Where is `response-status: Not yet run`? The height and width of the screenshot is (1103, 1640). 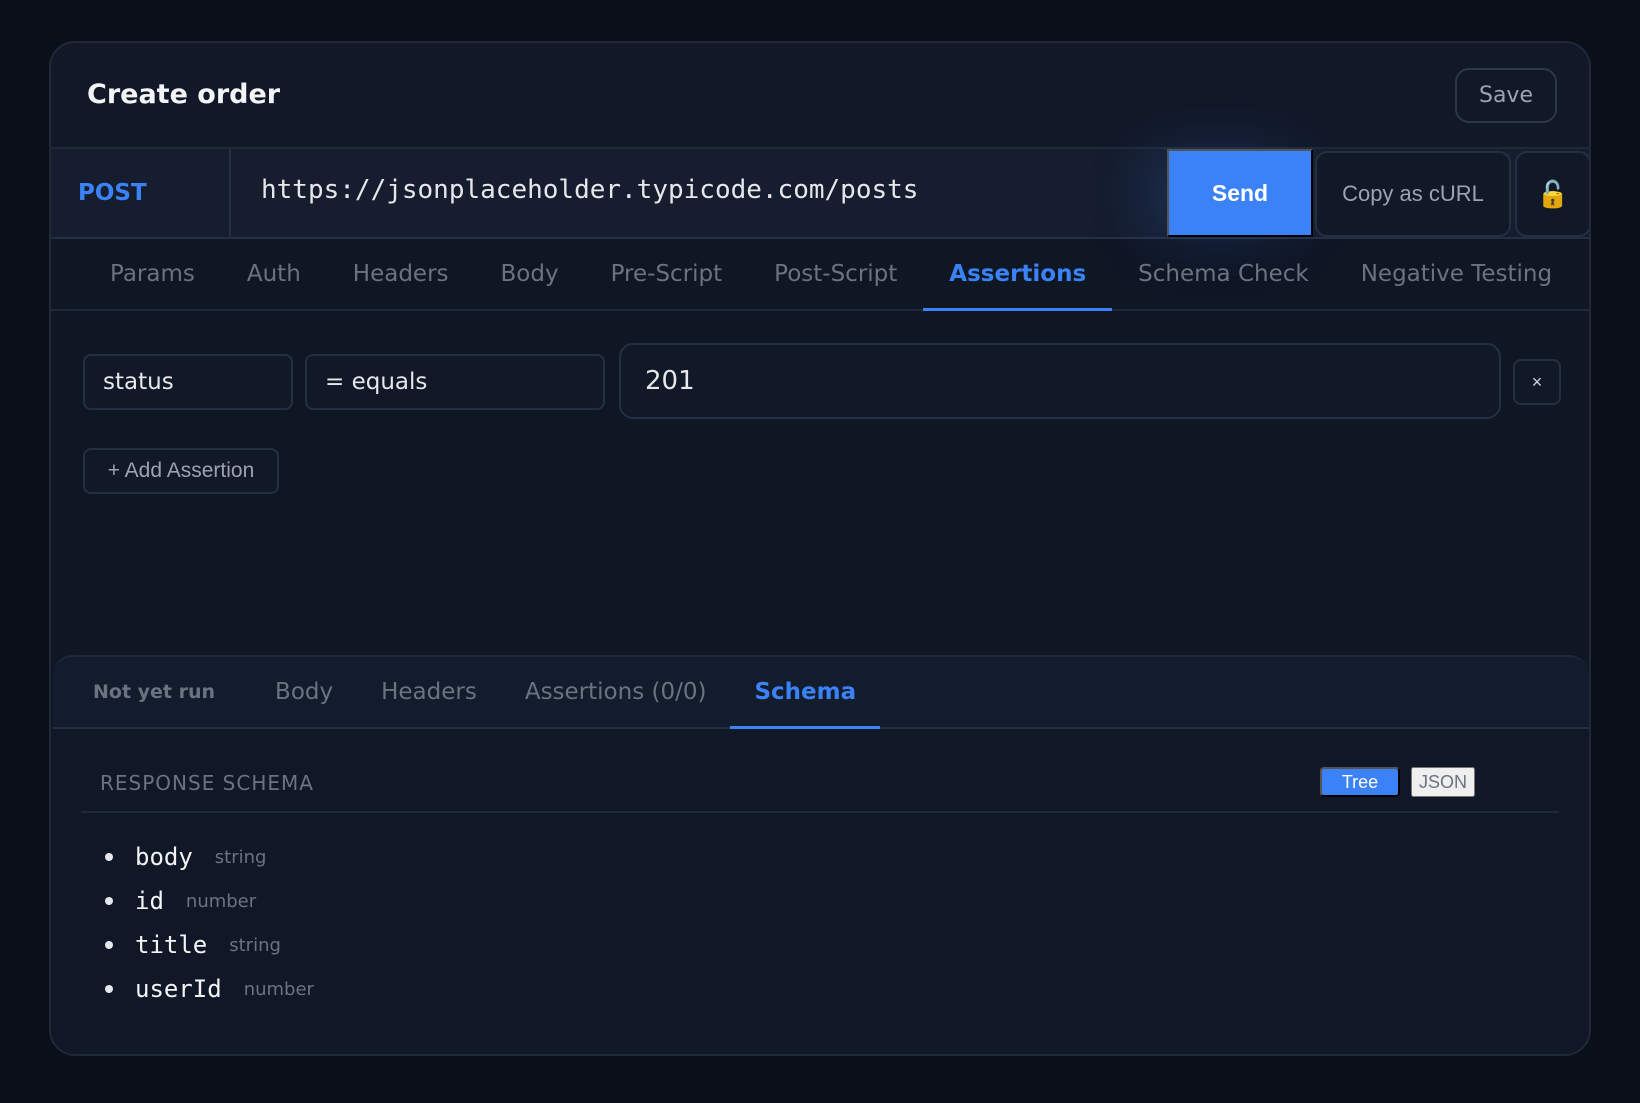
response-status: Not yet run is located at coordinates (154, 692).